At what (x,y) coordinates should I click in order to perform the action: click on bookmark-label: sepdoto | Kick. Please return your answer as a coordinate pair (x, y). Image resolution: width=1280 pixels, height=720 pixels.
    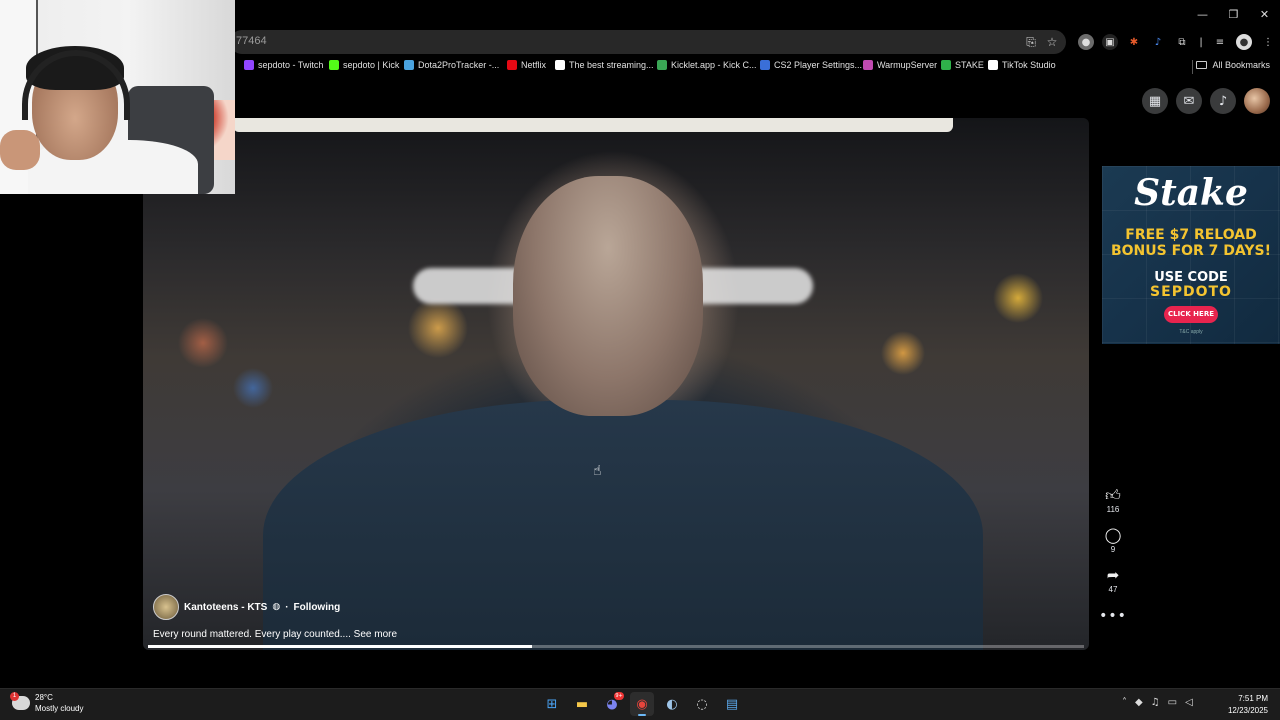
    Looking at the image, I should click on (371, 65).